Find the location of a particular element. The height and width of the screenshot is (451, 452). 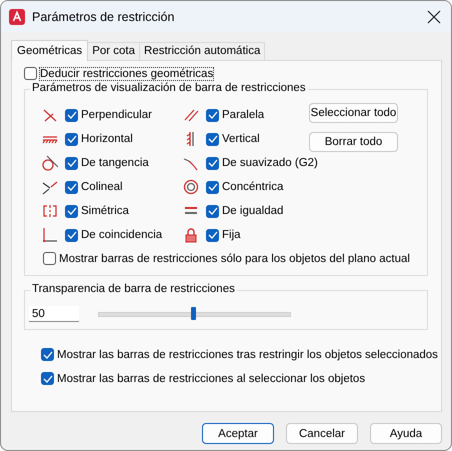

checkbox-label: Deducir restricciones geométricas is located at coordinates (127, 74).